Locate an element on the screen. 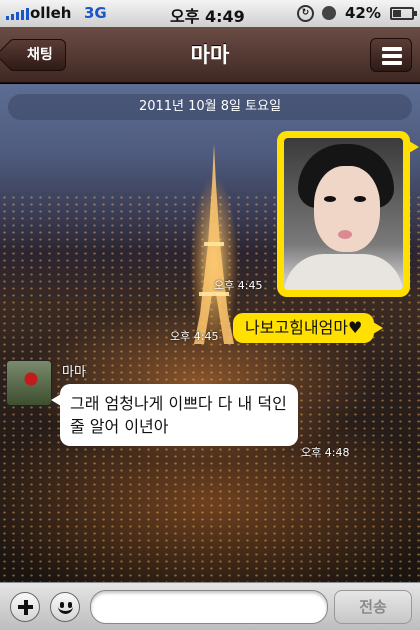 The width and height of the screenshot is (420, 630). avatar is located at coordinates (29, 383).